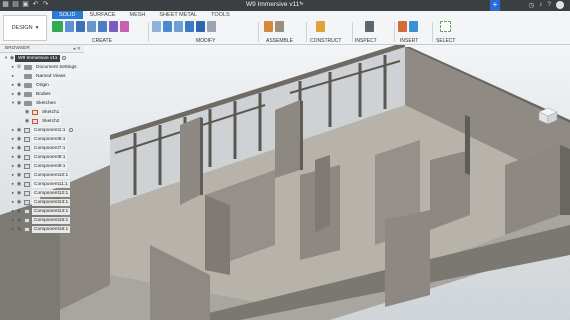 This screenshot has height=320, width=570. I want to click on tree-item-component: ▸ ◉ Component6:1, so click(39, 139).